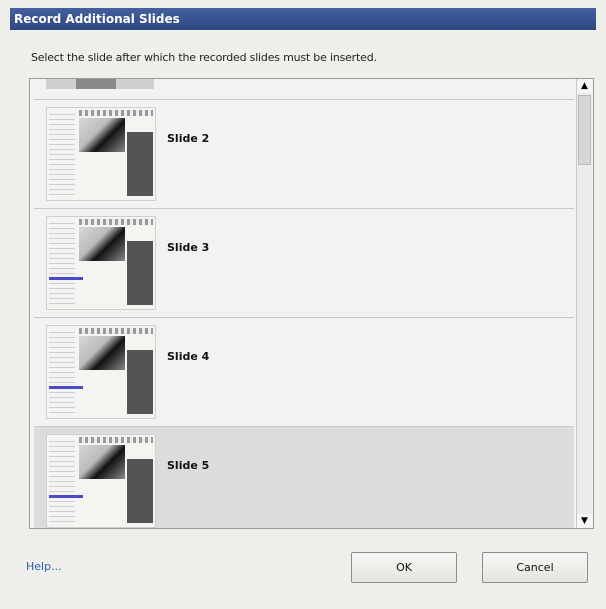 The width and height of the screenshot is (606, 609). Describe the element at coordinates (188, 138) in the screenshot. I see `slide-label: Slide 2` at that location.